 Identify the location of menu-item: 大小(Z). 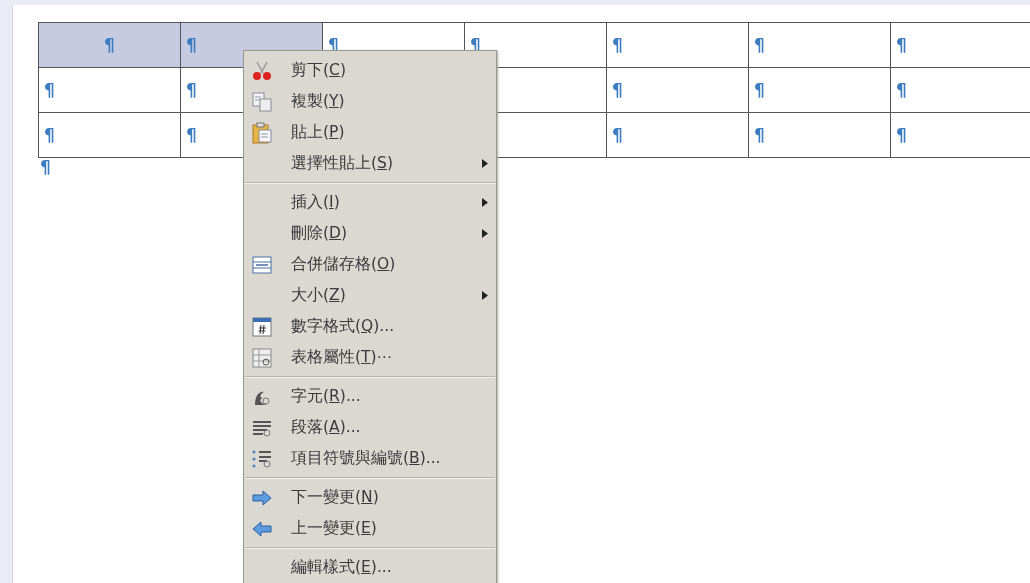
(370, 295).